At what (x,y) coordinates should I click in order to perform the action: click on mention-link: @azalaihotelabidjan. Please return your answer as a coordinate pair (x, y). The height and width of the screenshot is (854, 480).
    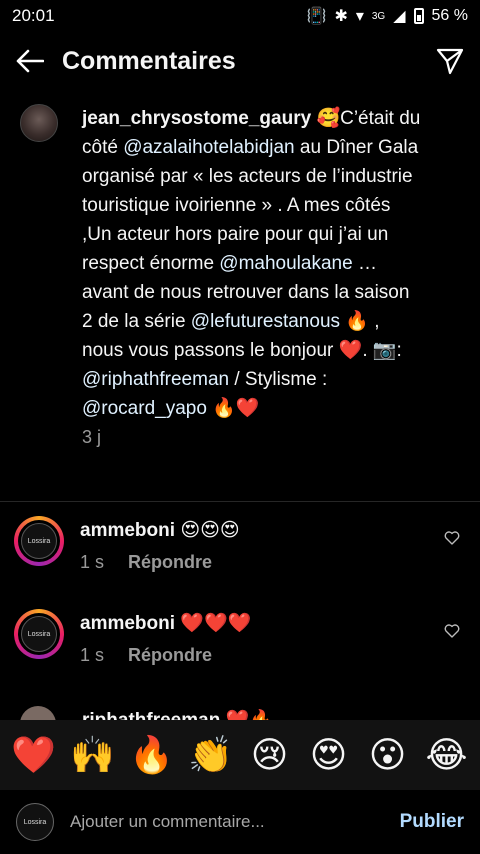
    Looking at the image, I should click on (208, 147).